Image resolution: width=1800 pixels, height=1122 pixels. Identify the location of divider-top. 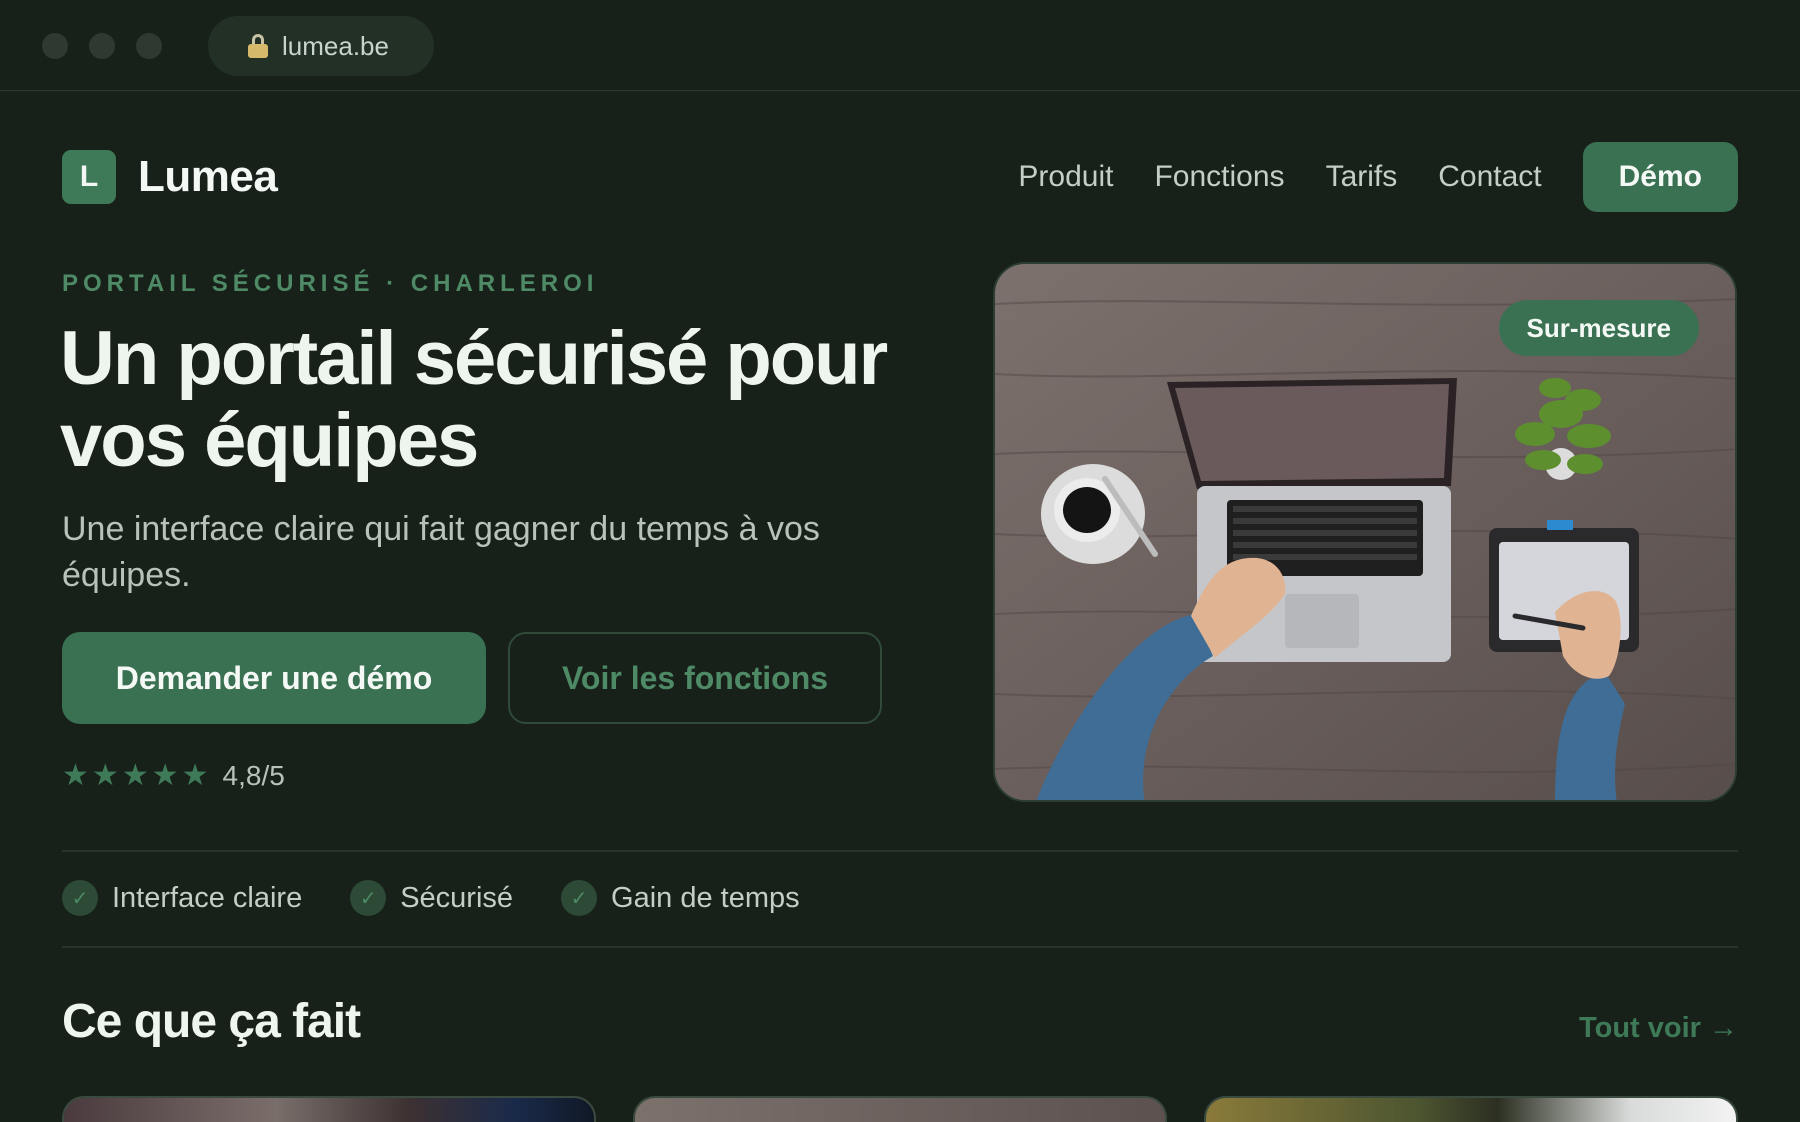
(900, 851).